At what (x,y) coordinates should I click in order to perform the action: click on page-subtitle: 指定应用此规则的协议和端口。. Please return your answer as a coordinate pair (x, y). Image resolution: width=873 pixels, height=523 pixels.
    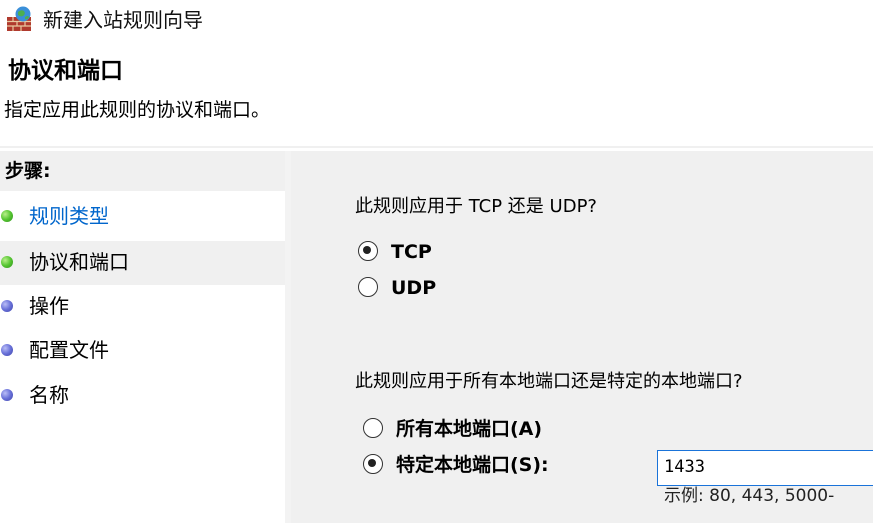
    Looking at the image, I should click on (137, 110).